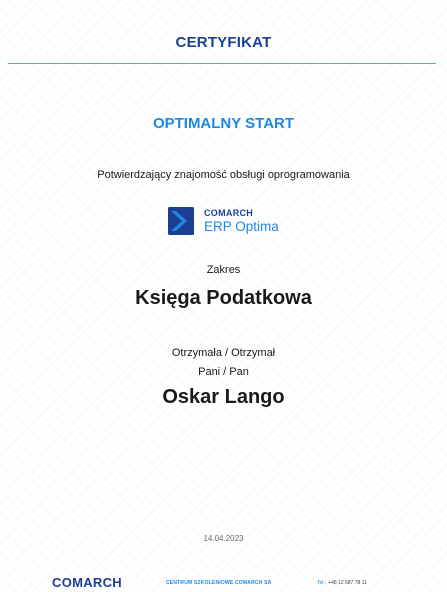  I want to click on footer-phone-label: Tel.:, so click(322, 583).